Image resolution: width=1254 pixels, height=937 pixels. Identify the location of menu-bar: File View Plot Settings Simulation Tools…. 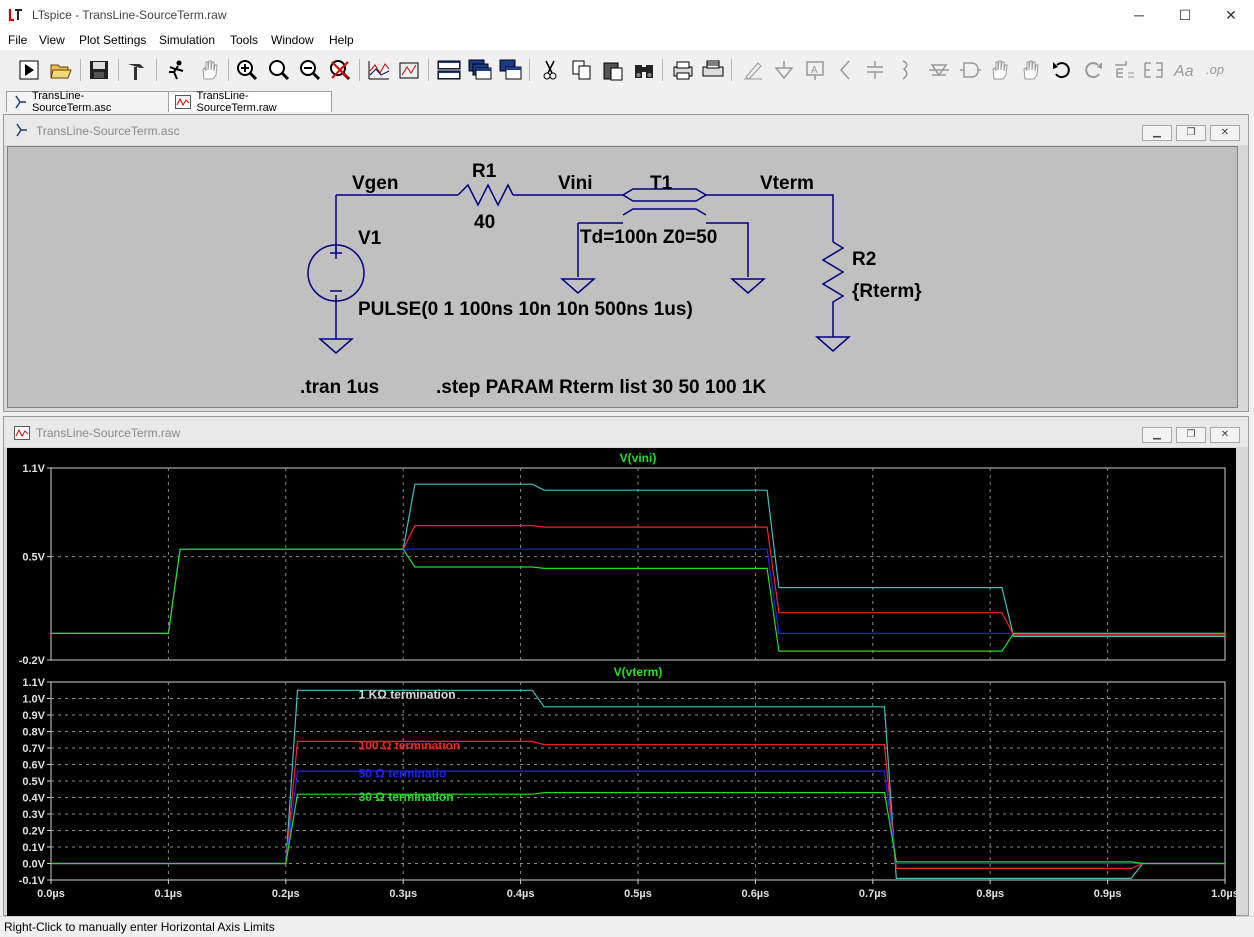
(627, 40).